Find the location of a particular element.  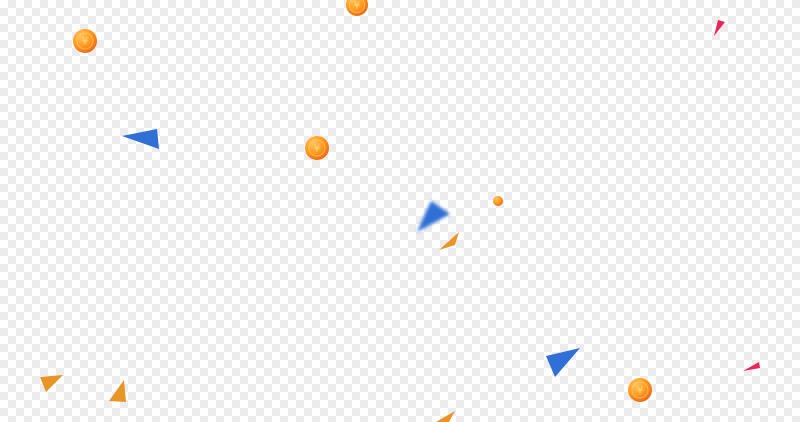

coin-middle: ¥ is located at coordinates (317, 148).